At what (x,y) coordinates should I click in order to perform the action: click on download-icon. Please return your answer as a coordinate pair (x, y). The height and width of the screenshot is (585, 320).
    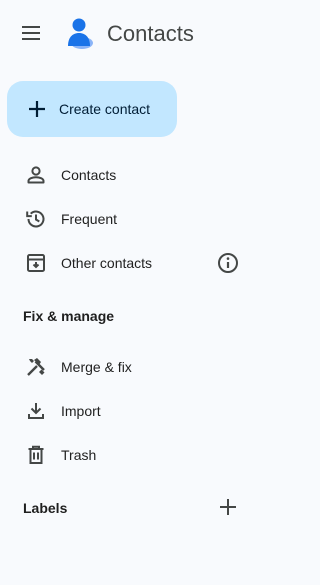
    Looking at the image, I should click on (36, 411).